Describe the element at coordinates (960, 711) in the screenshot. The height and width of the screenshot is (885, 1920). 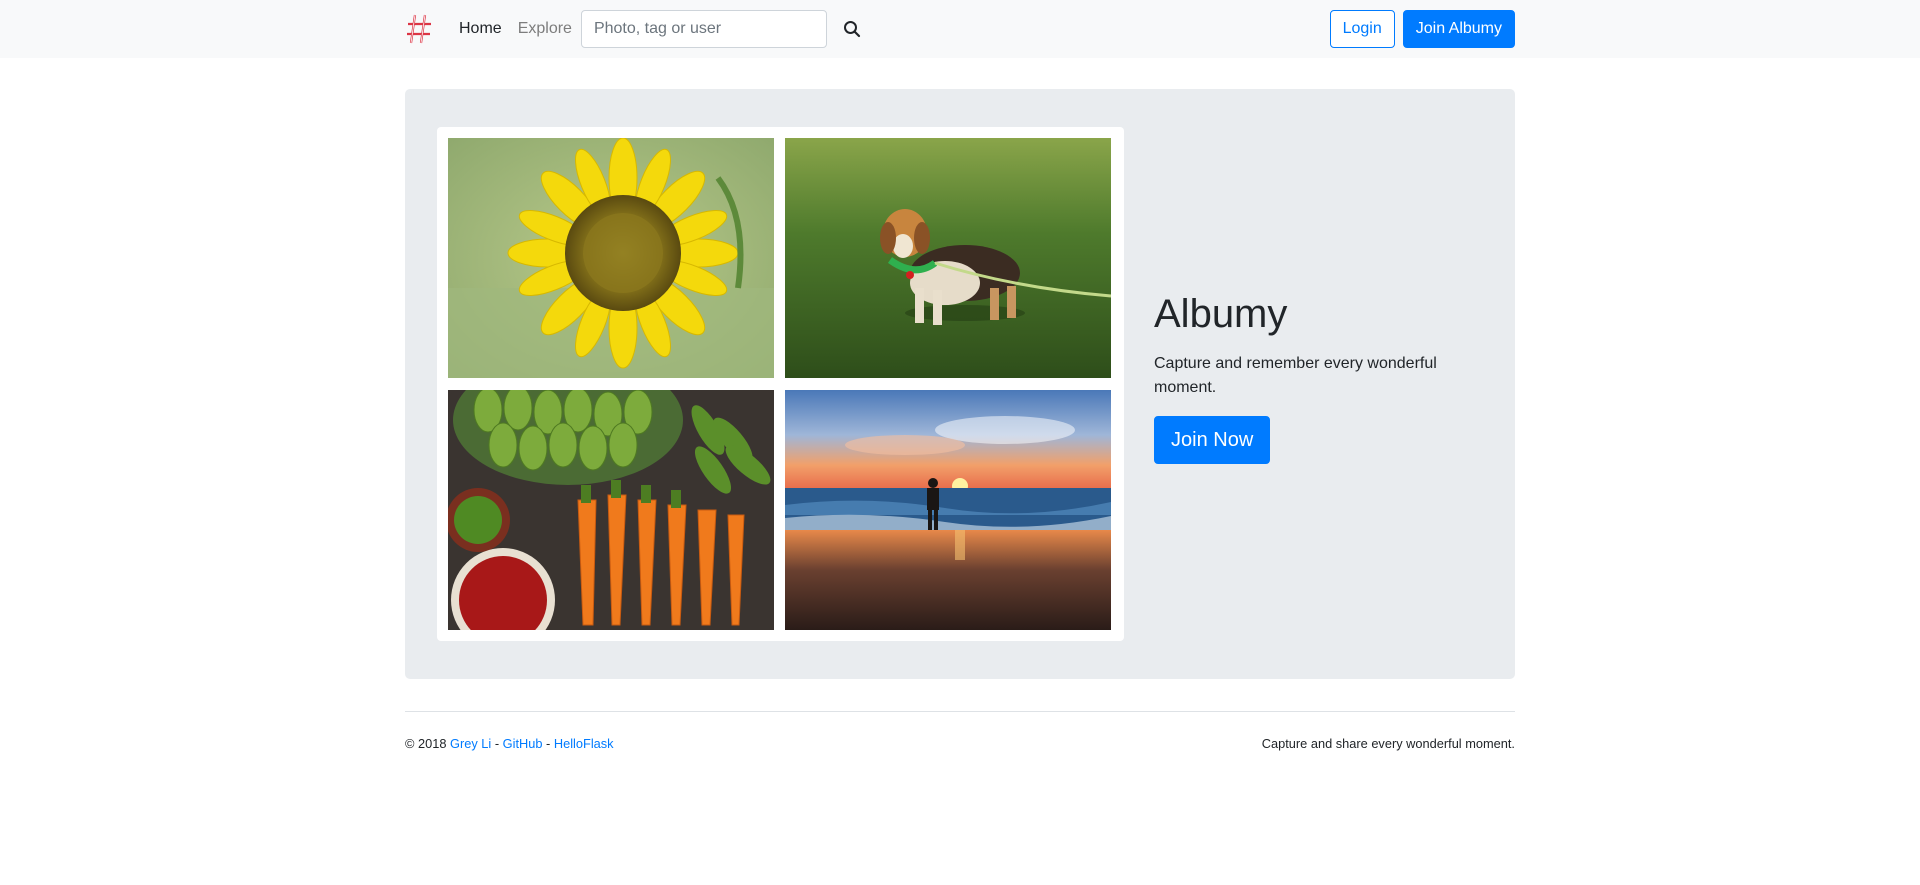
I see `footer-divider` at that location.